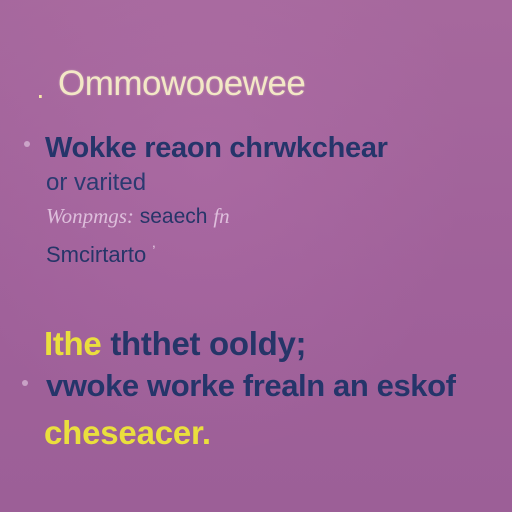 The height and width of the screenshot is (512, 512). What do you see at coordinates (216, 148) in the screenshot?
I see `body-line-1: Wokke reaon chrwkchear` at bounding box center [216, 148].